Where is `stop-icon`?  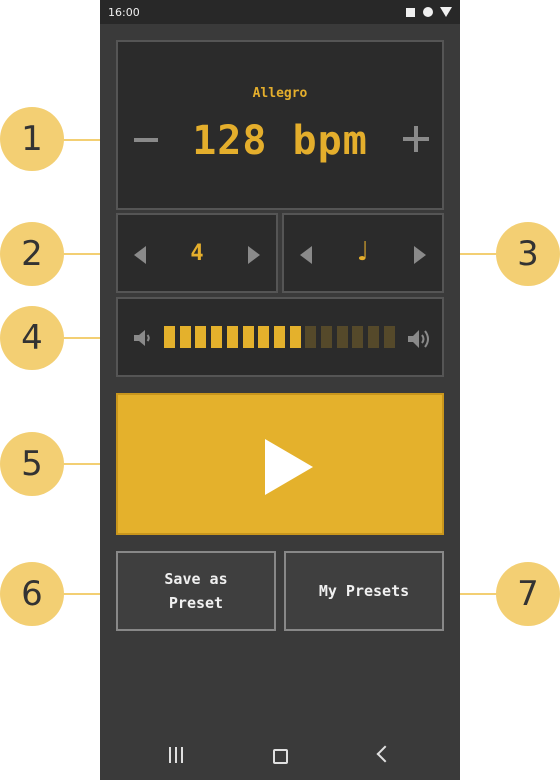 stop-icon is located at coordinates (410, 12).